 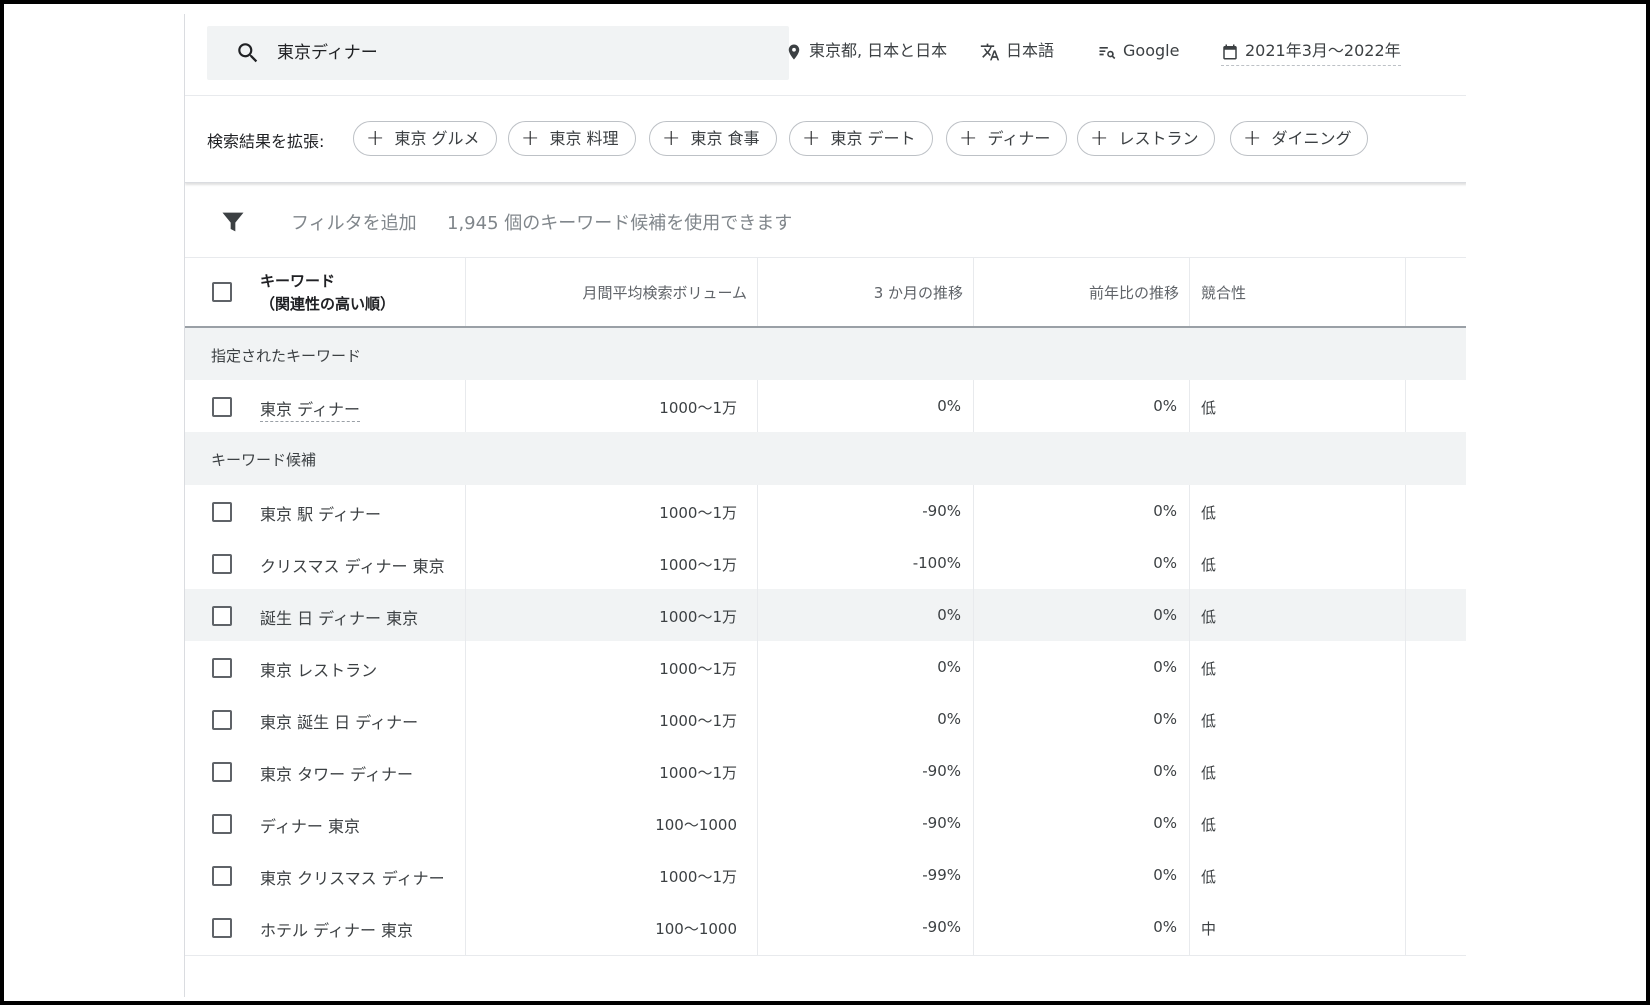 What do you see at coordinates (866, 51) in the screenshot?
I see `location-selector: 東京都, 日本と日本` at bounding box center [866, 51].